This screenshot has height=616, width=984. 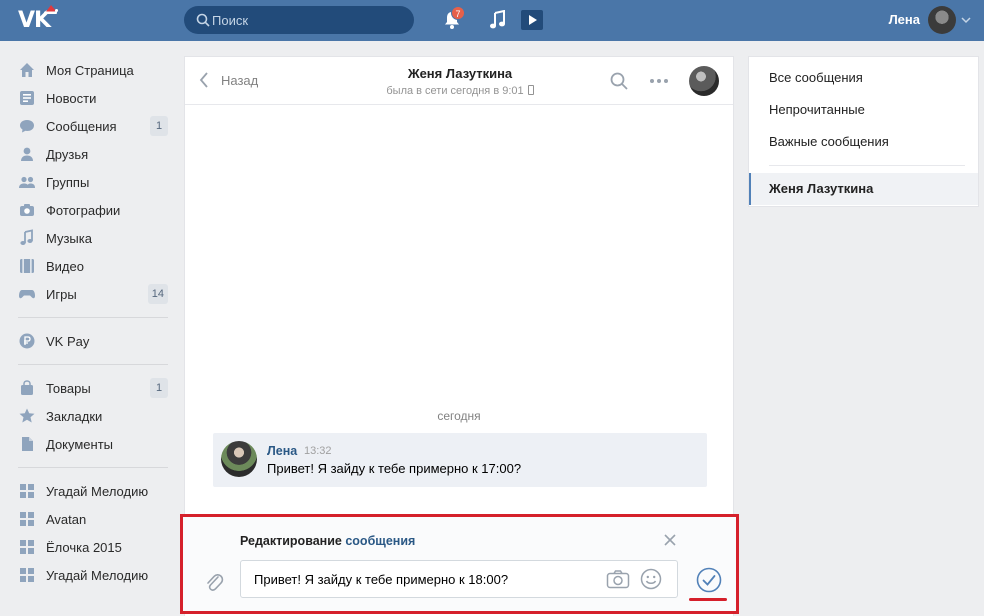 What do you see at coordinates (291, 541) in the screenshot?
I see `edit-title-prefix: Редактирование` at bounding box center [291, 541].